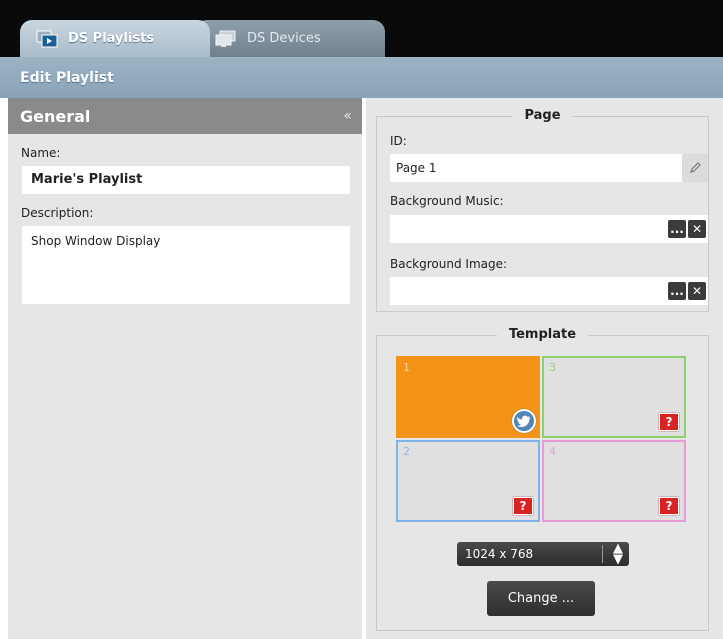 The height and width of the screenshot is (639, 723). Describe the element at coordinates (47, 39) in the screenshot. I see `playlist-icon` at that location.